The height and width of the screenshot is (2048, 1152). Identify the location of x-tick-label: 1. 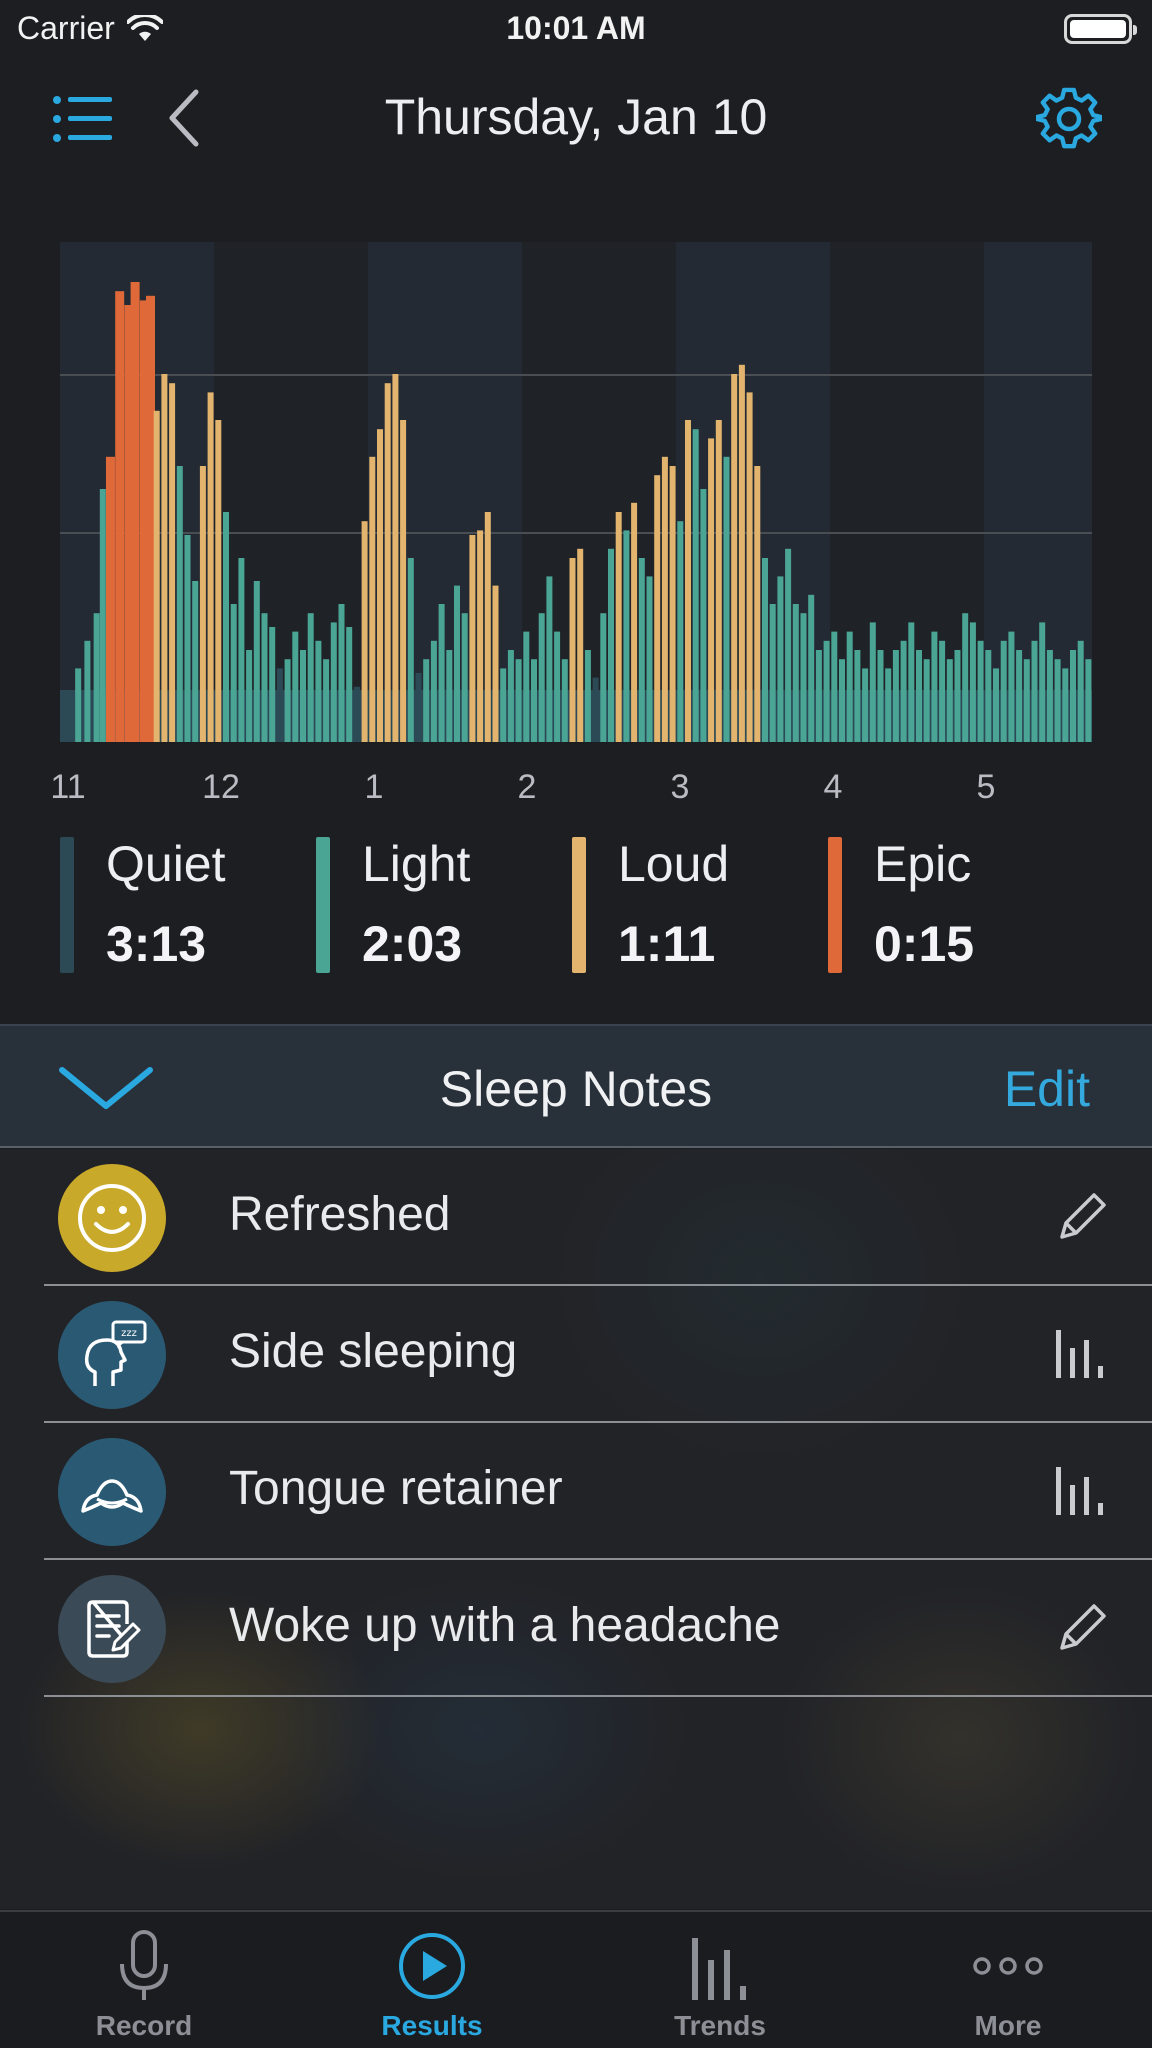
(374, 787).